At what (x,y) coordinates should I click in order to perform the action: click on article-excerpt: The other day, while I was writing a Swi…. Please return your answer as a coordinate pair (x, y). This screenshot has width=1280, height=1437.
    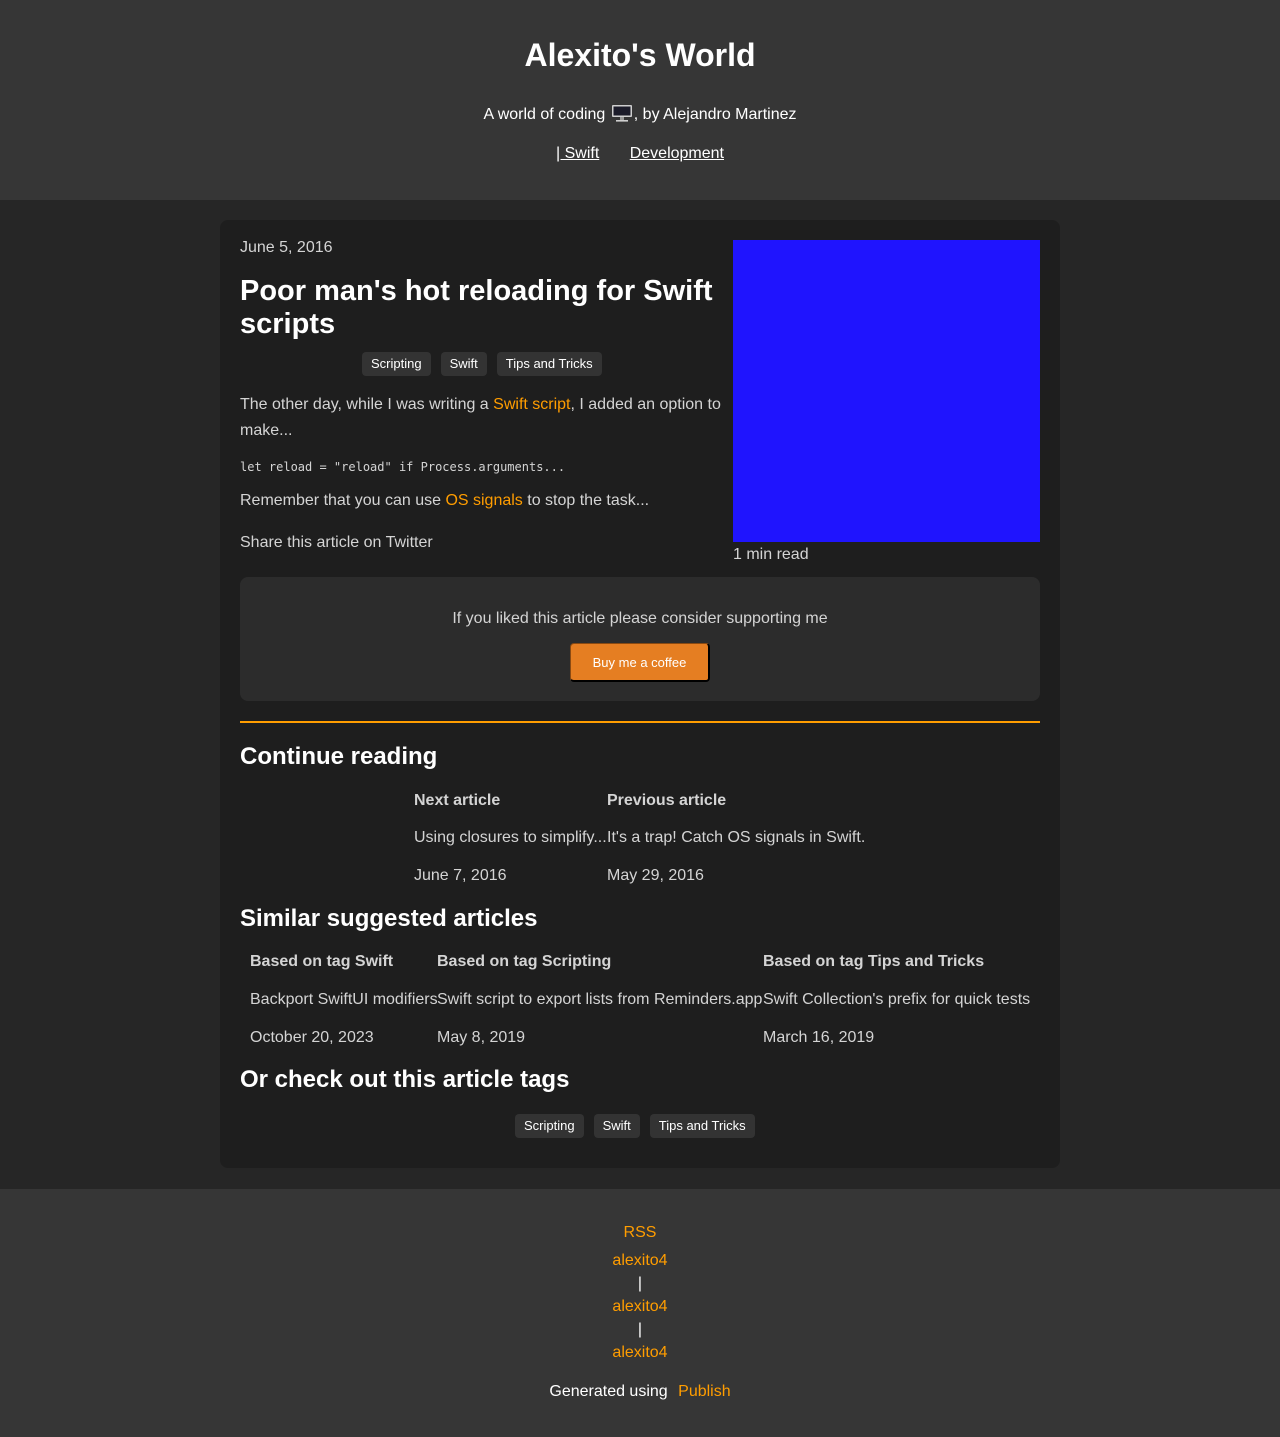
    Looking at the image, I should click on (485, 418).